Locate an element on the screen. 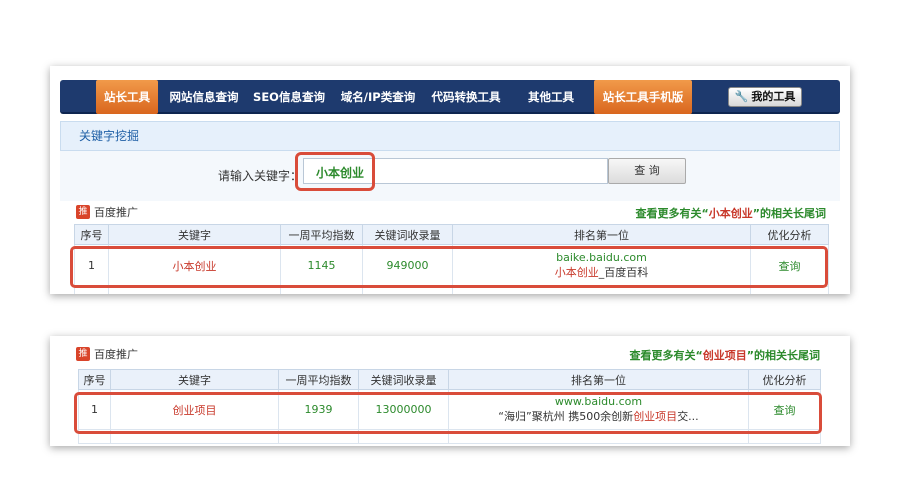 The image size is (900, 500). nav-item-site-info: 网站信息查询 is located at coordinates (204, 97).